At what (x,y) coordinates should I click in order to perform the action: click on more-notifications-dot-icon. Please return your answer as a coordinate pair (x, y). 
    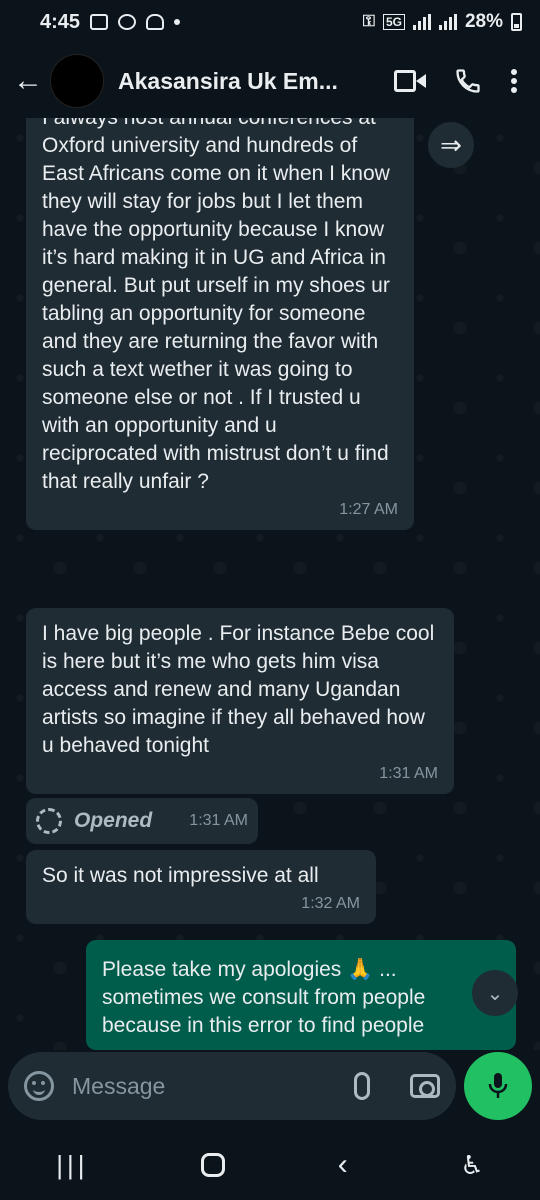
    Looking at the image, I should click on (177, 22).